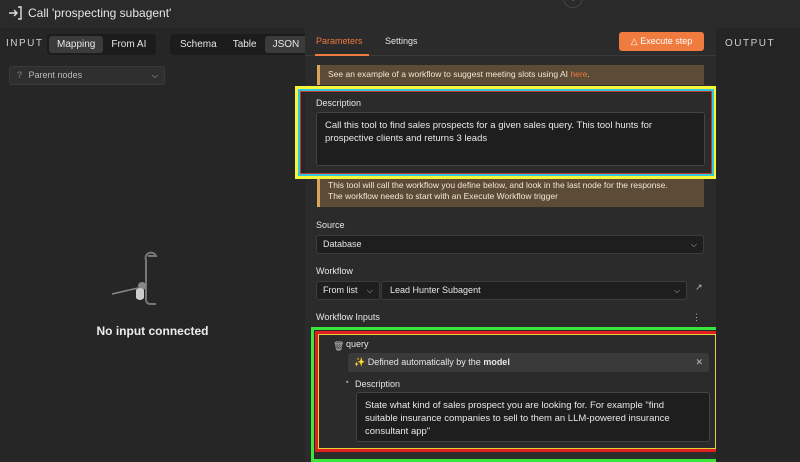  What do you see at coordinates (152, 331) in the screenshot?
I see `empty-state-text: No input connected` at bounding box center [152, 331].